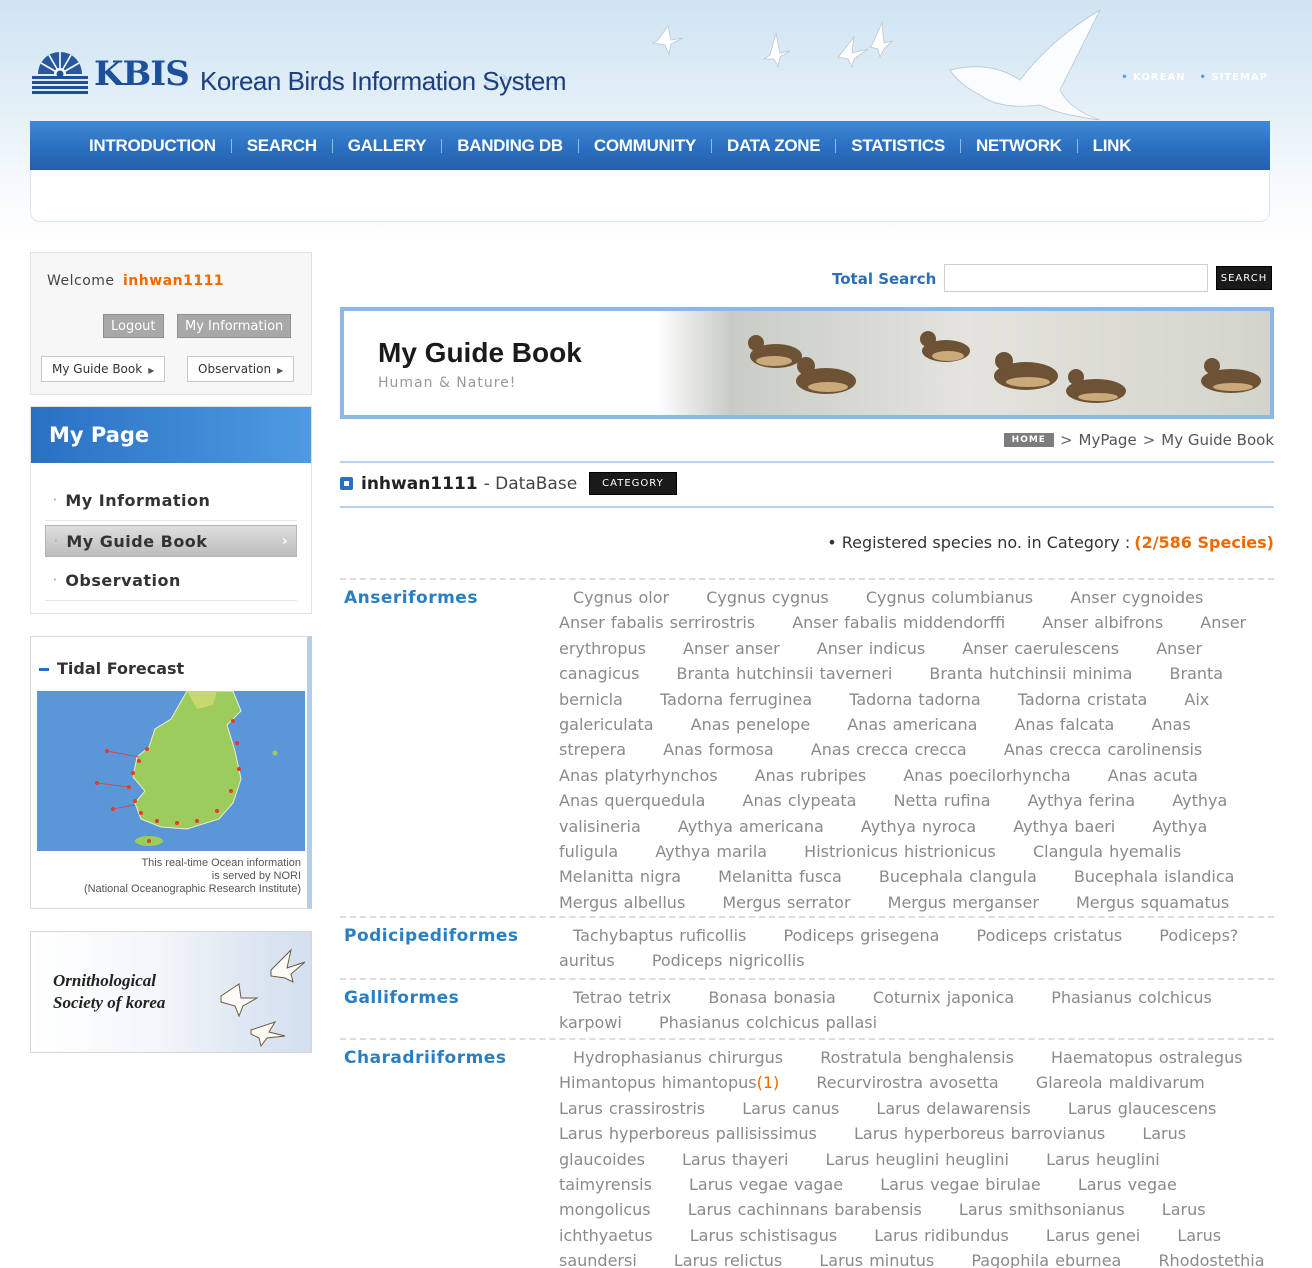 The image size is (1312, 1268). I want to click on species-link: Aythya baeri, so click(1064, 826).